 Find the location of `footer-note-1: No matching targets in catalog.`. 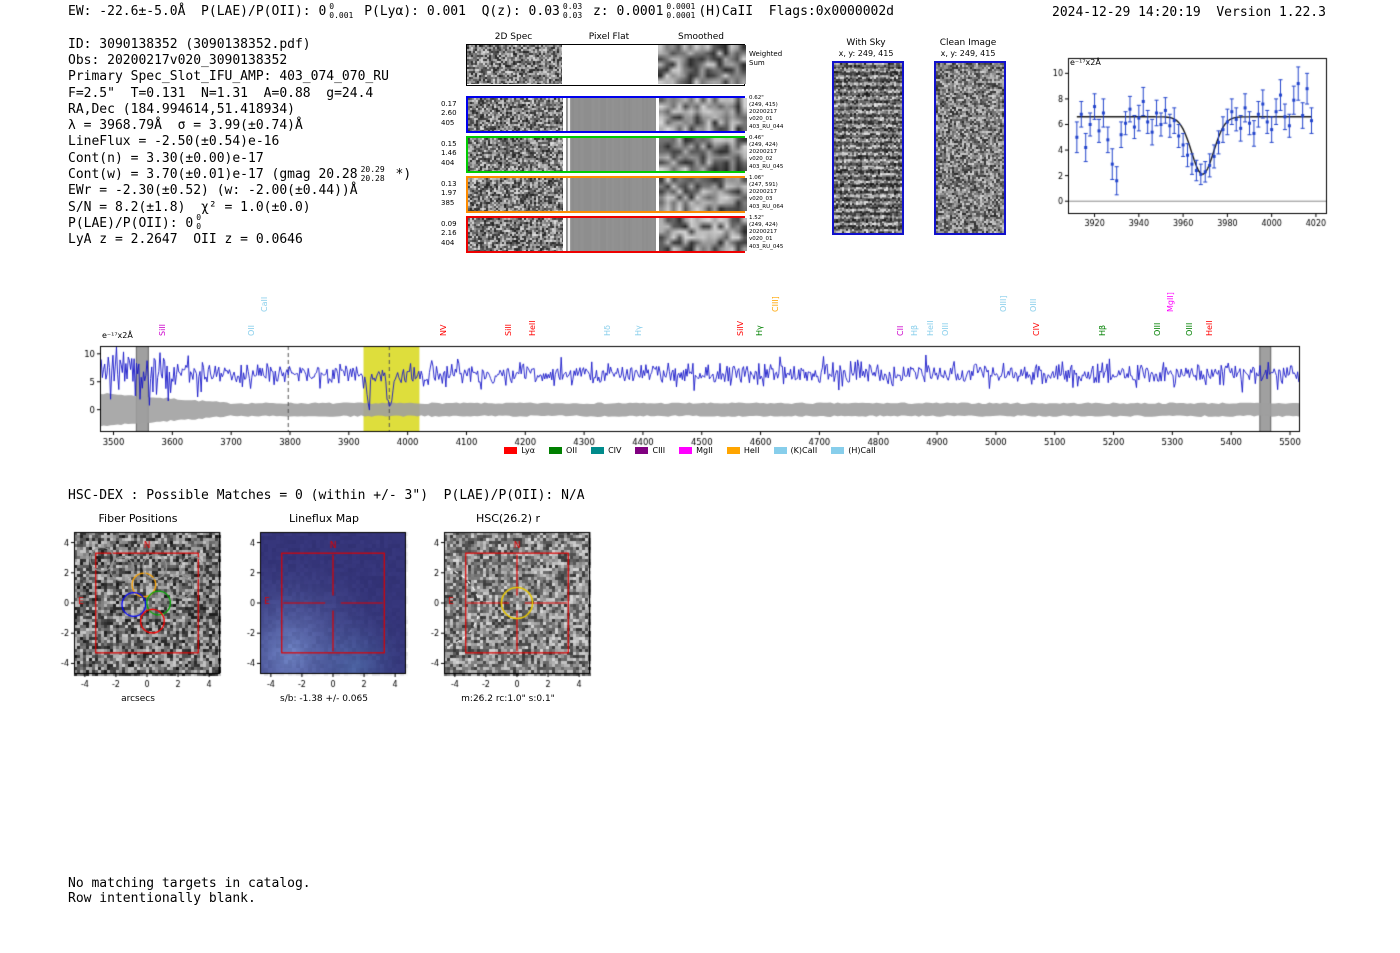

footer-note-1: No matching targets in catalog. is located at coordinates (189, 883).